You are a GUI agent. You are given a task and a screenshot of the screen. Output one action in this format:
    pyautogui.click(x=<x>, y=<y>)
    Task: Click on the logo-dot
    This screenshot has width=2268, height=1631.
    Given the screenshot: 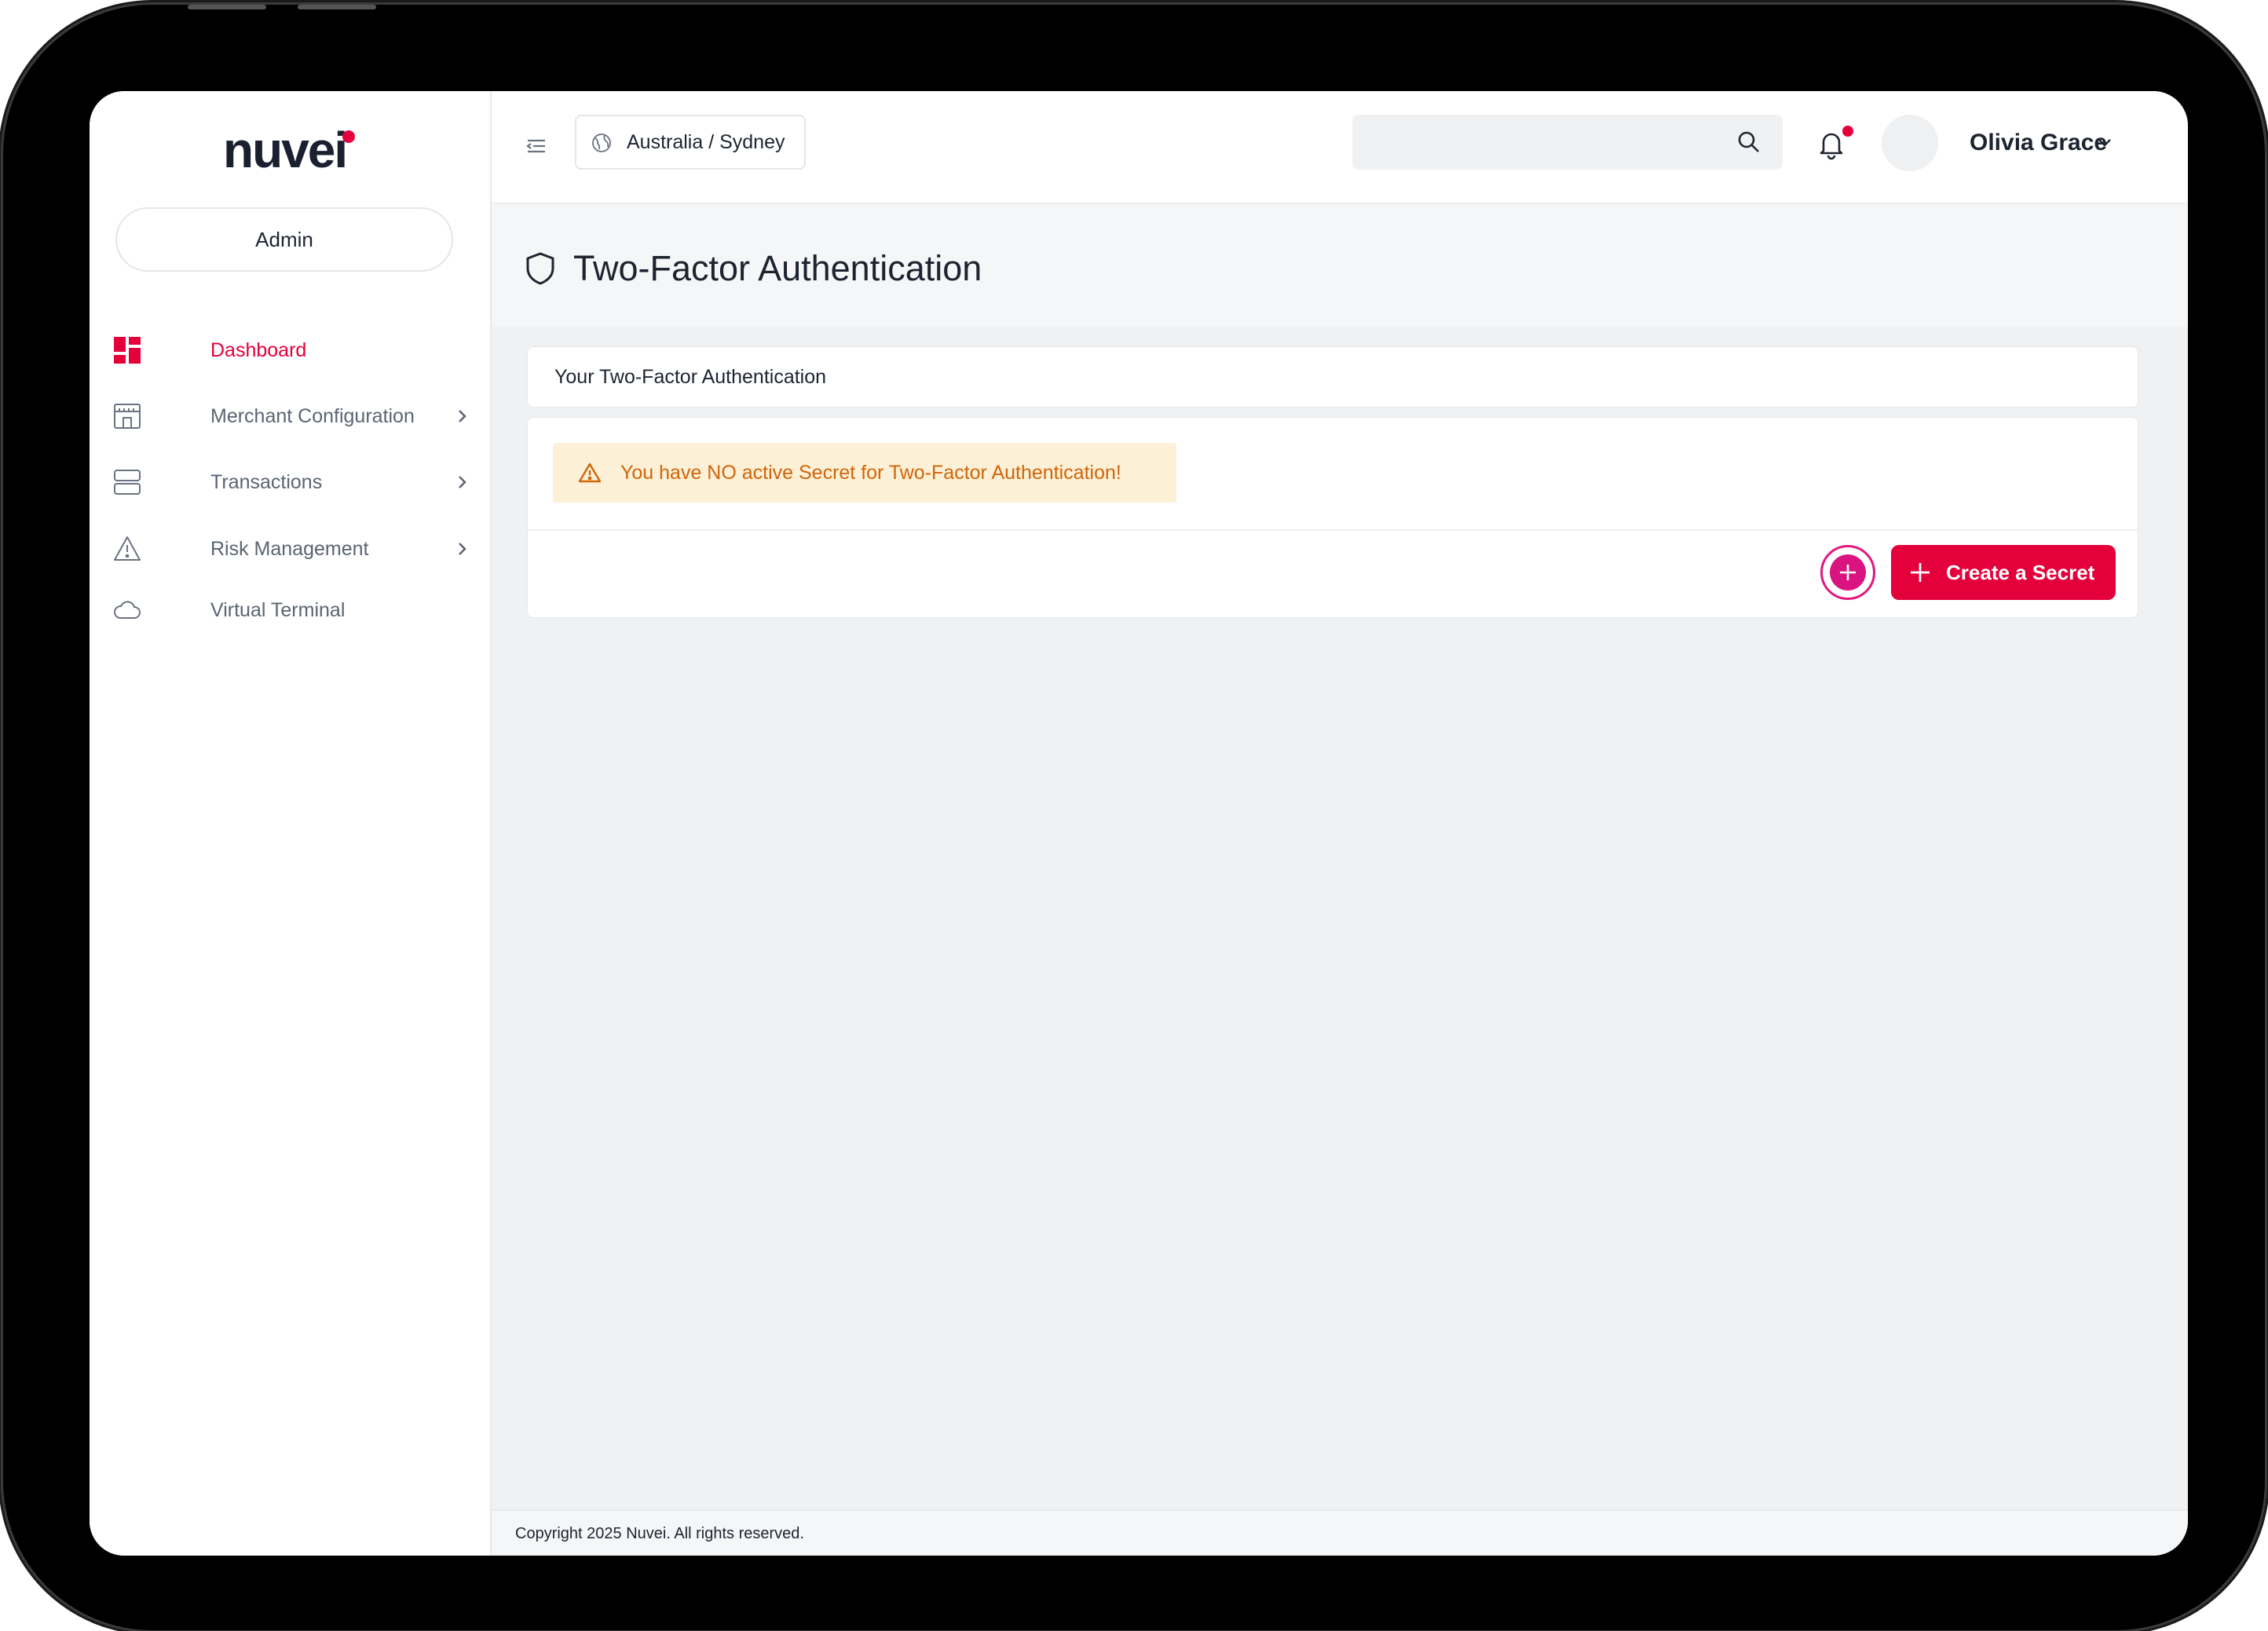 What is the action you would take?
    pyautogui.click(x=349, y=137)
    